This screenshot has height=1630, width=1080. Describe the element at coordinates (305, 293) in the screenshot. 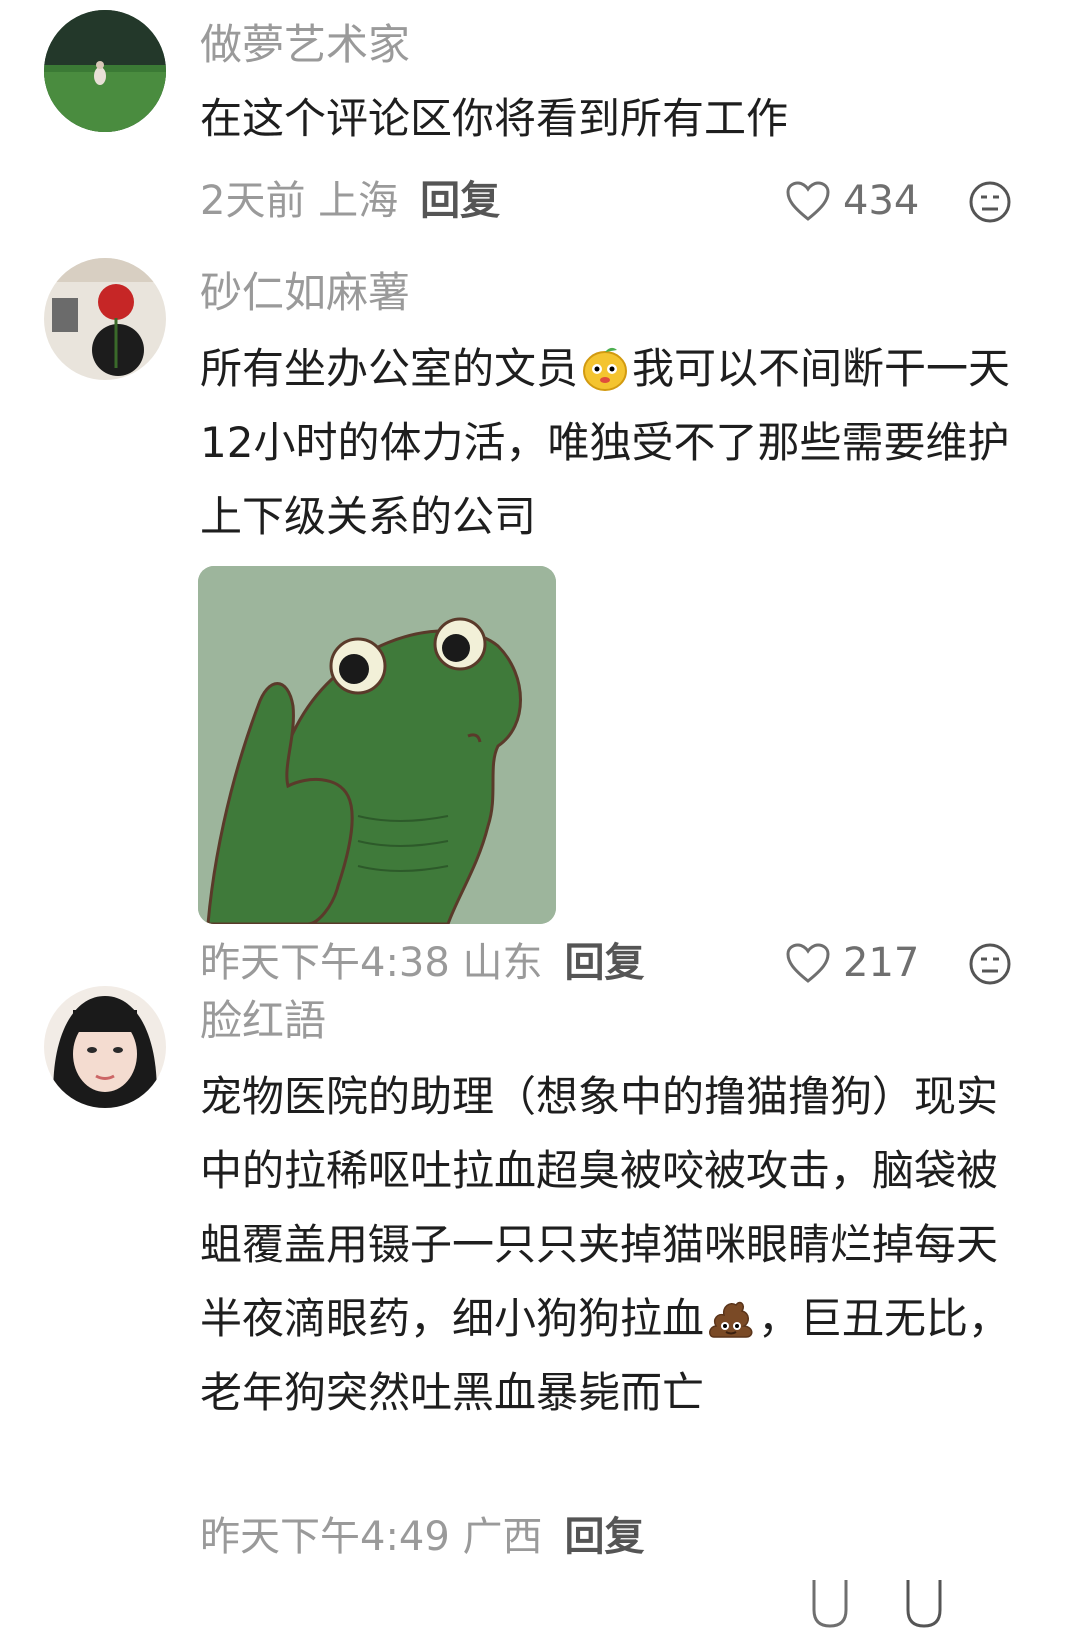

I see `username: 砂仁如麻薯` at that location.